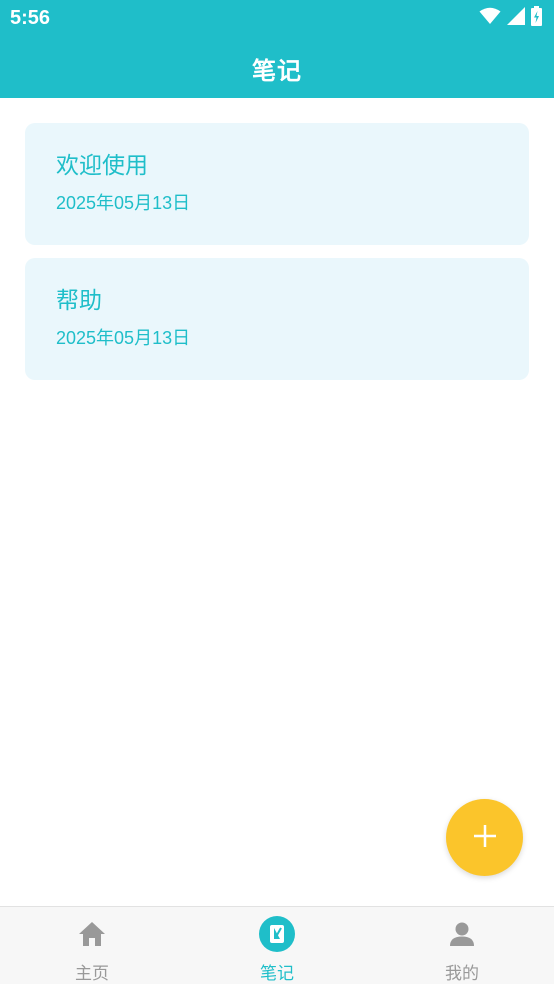 This screenshot has height=984, width=554. What do you see at coordinates (79, 301) in the screenshot?
I see `note-title: 帮助` at bounding box center [79, 301].